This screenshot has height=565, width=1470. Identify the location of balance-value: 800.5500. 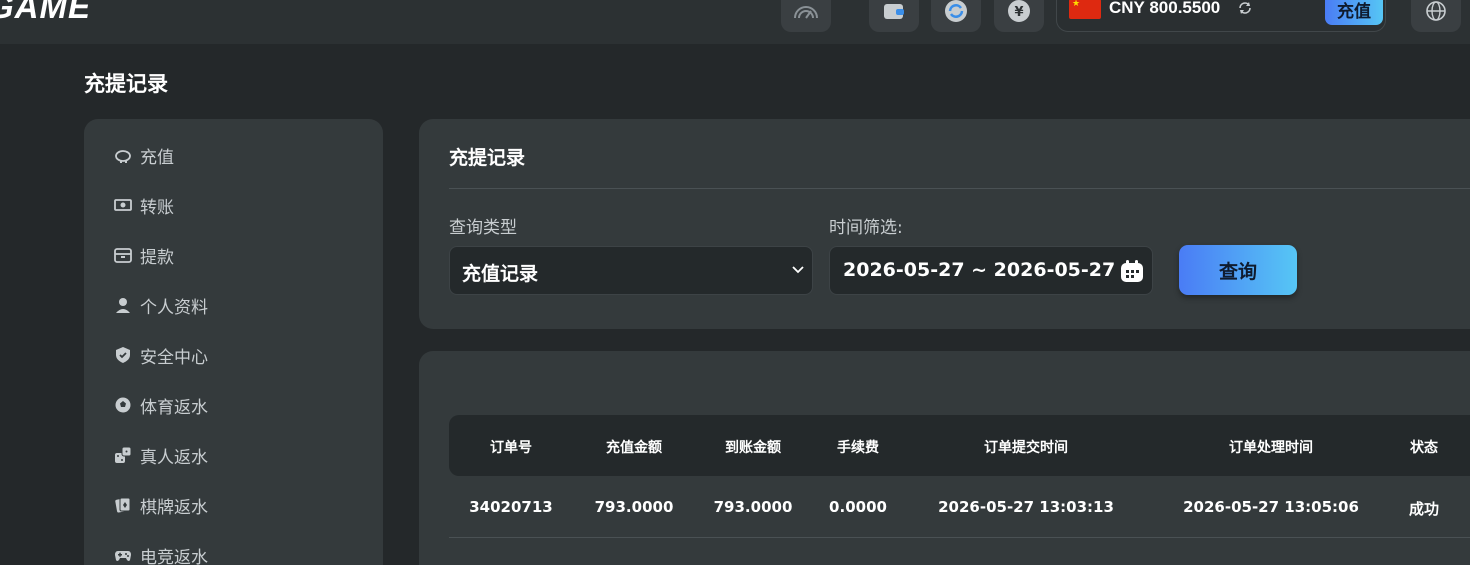
(1185, 8).